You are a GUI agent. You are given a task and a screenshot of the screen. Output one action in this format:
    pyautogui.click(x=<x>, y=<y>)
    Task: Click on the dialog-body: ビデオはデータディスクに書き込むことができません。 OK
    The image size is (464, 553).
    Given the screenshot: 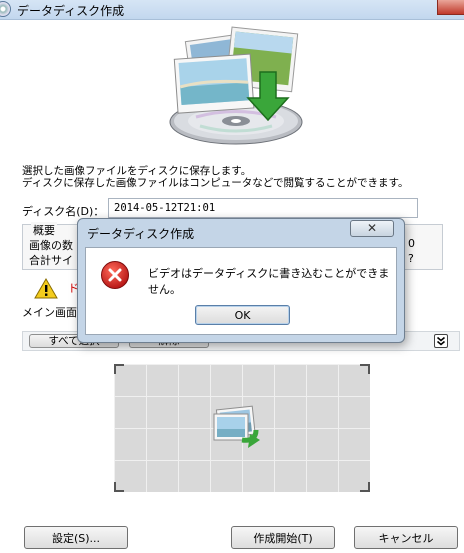 What is the action you would take?
    pyautogui.click(x=241, y=291)
    